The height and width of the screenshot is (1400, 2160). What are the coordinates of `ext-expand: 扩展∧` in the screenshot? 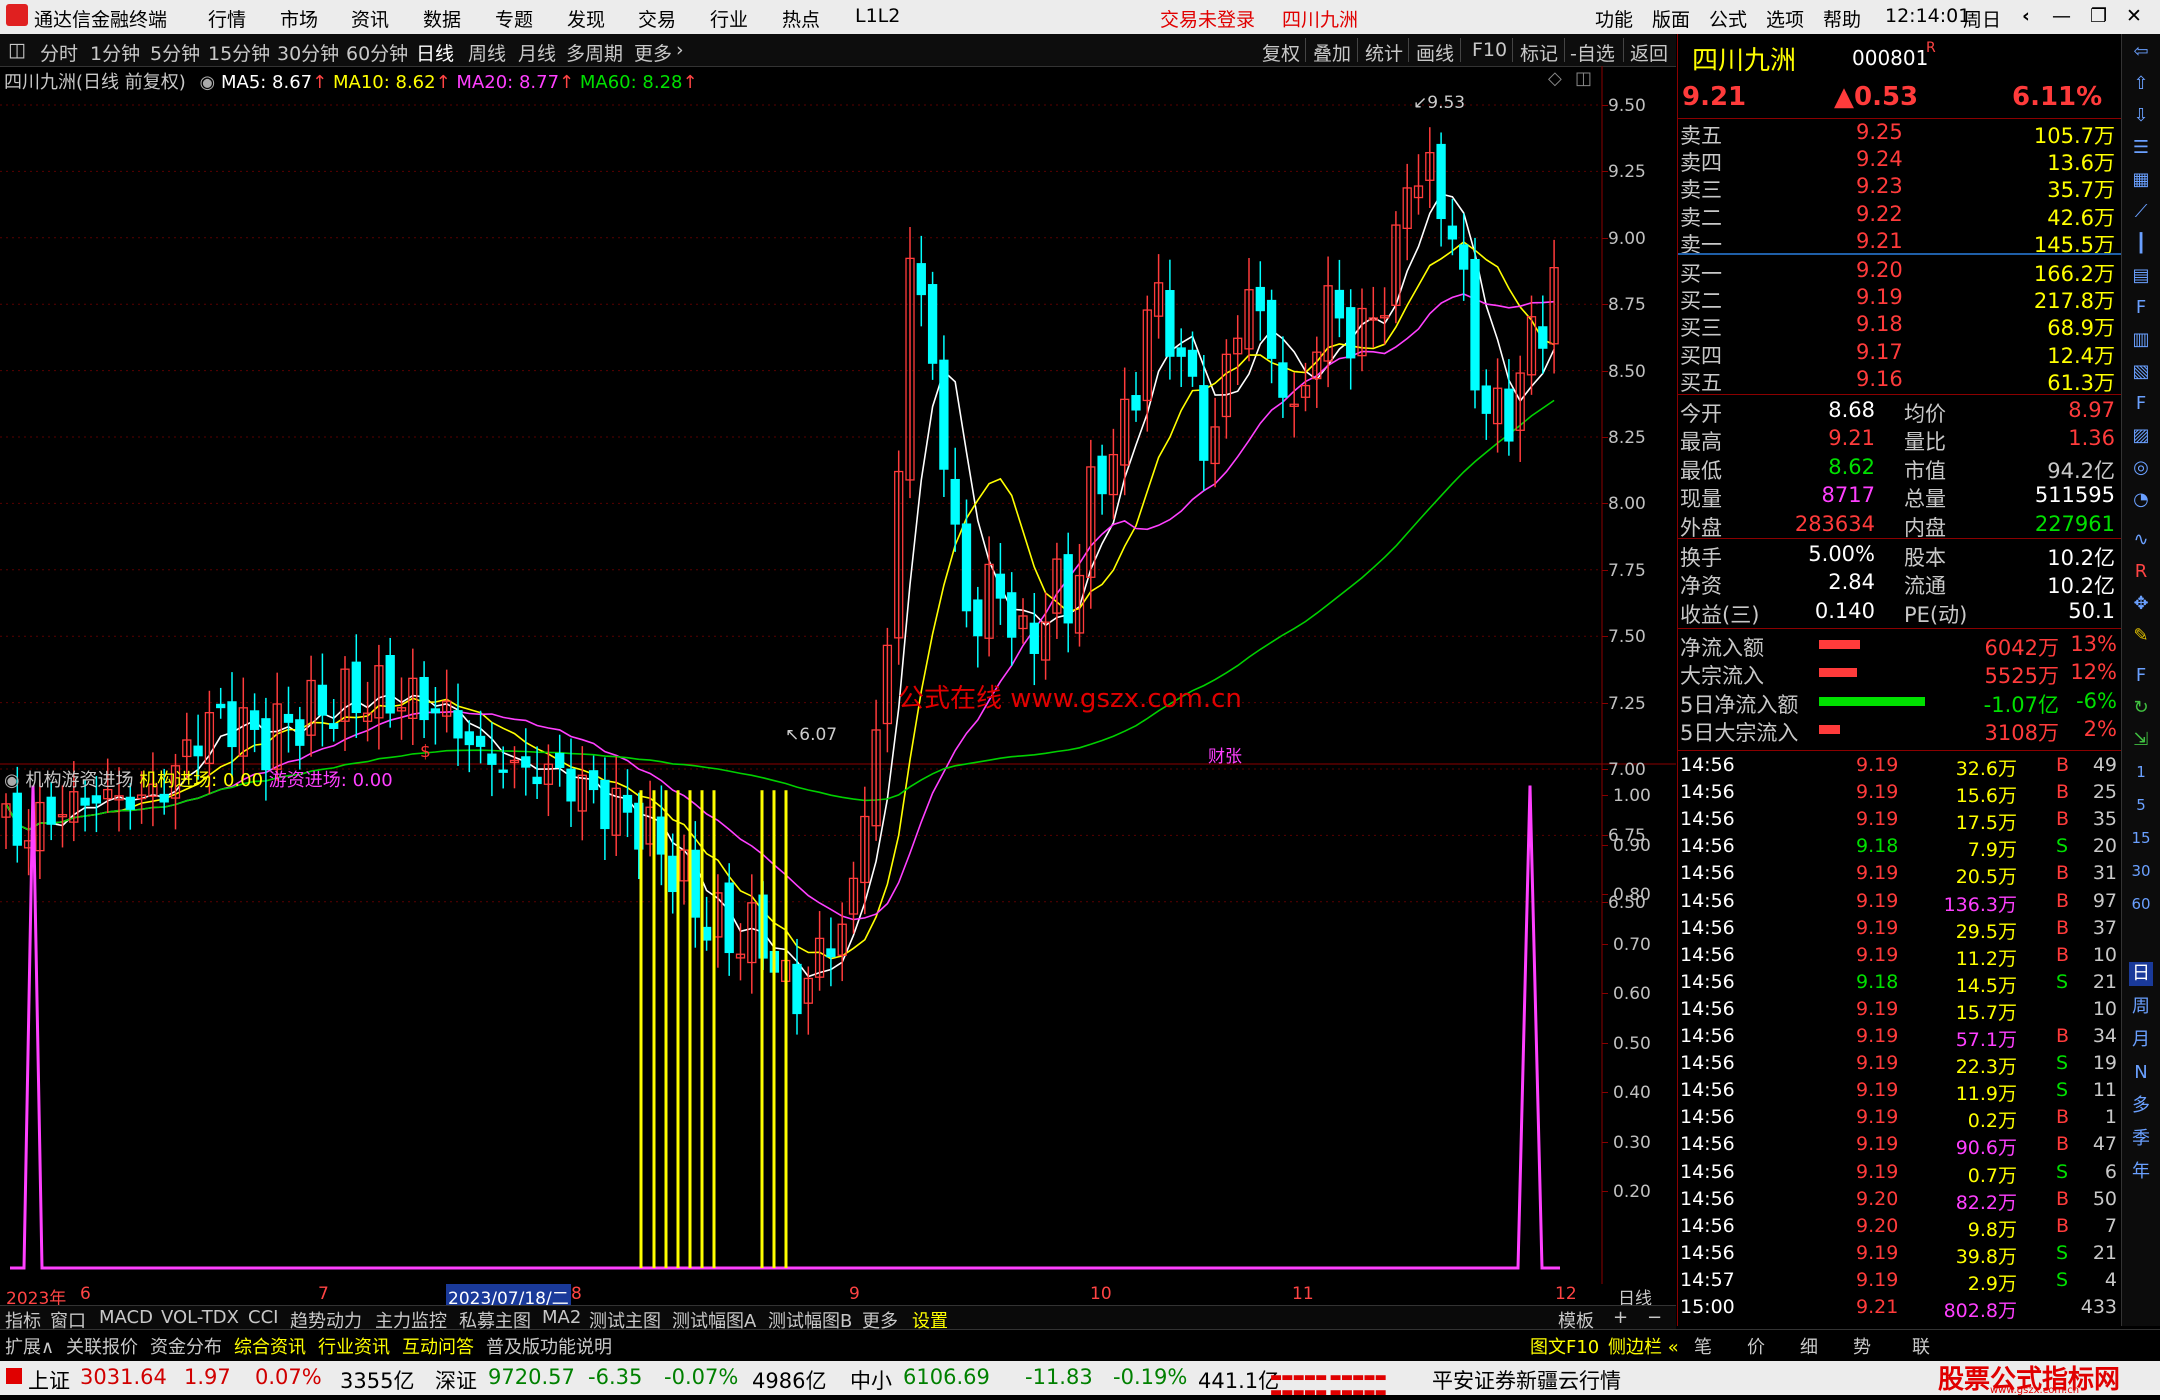 It's located at (29, 1346).